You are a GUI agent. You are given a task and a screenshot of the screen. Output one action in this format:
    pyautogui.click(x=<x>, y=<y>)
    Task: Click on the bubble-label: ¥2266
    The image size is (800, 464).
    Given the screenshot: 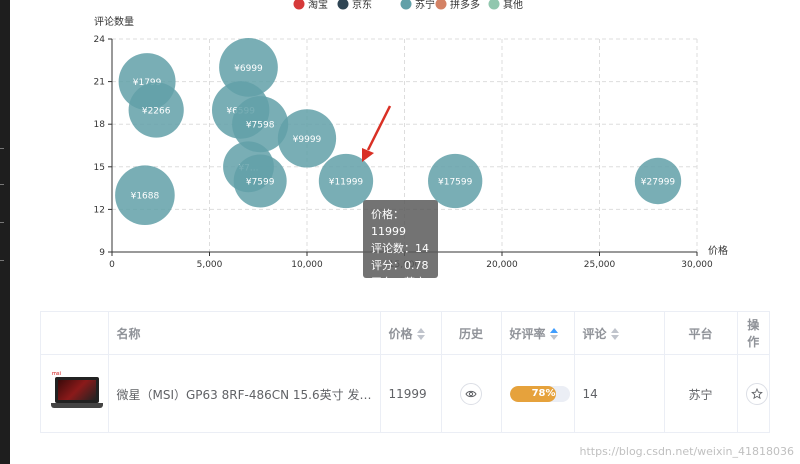 What is the action you would take?
    pyautogui.click(x=156, y=112)
    